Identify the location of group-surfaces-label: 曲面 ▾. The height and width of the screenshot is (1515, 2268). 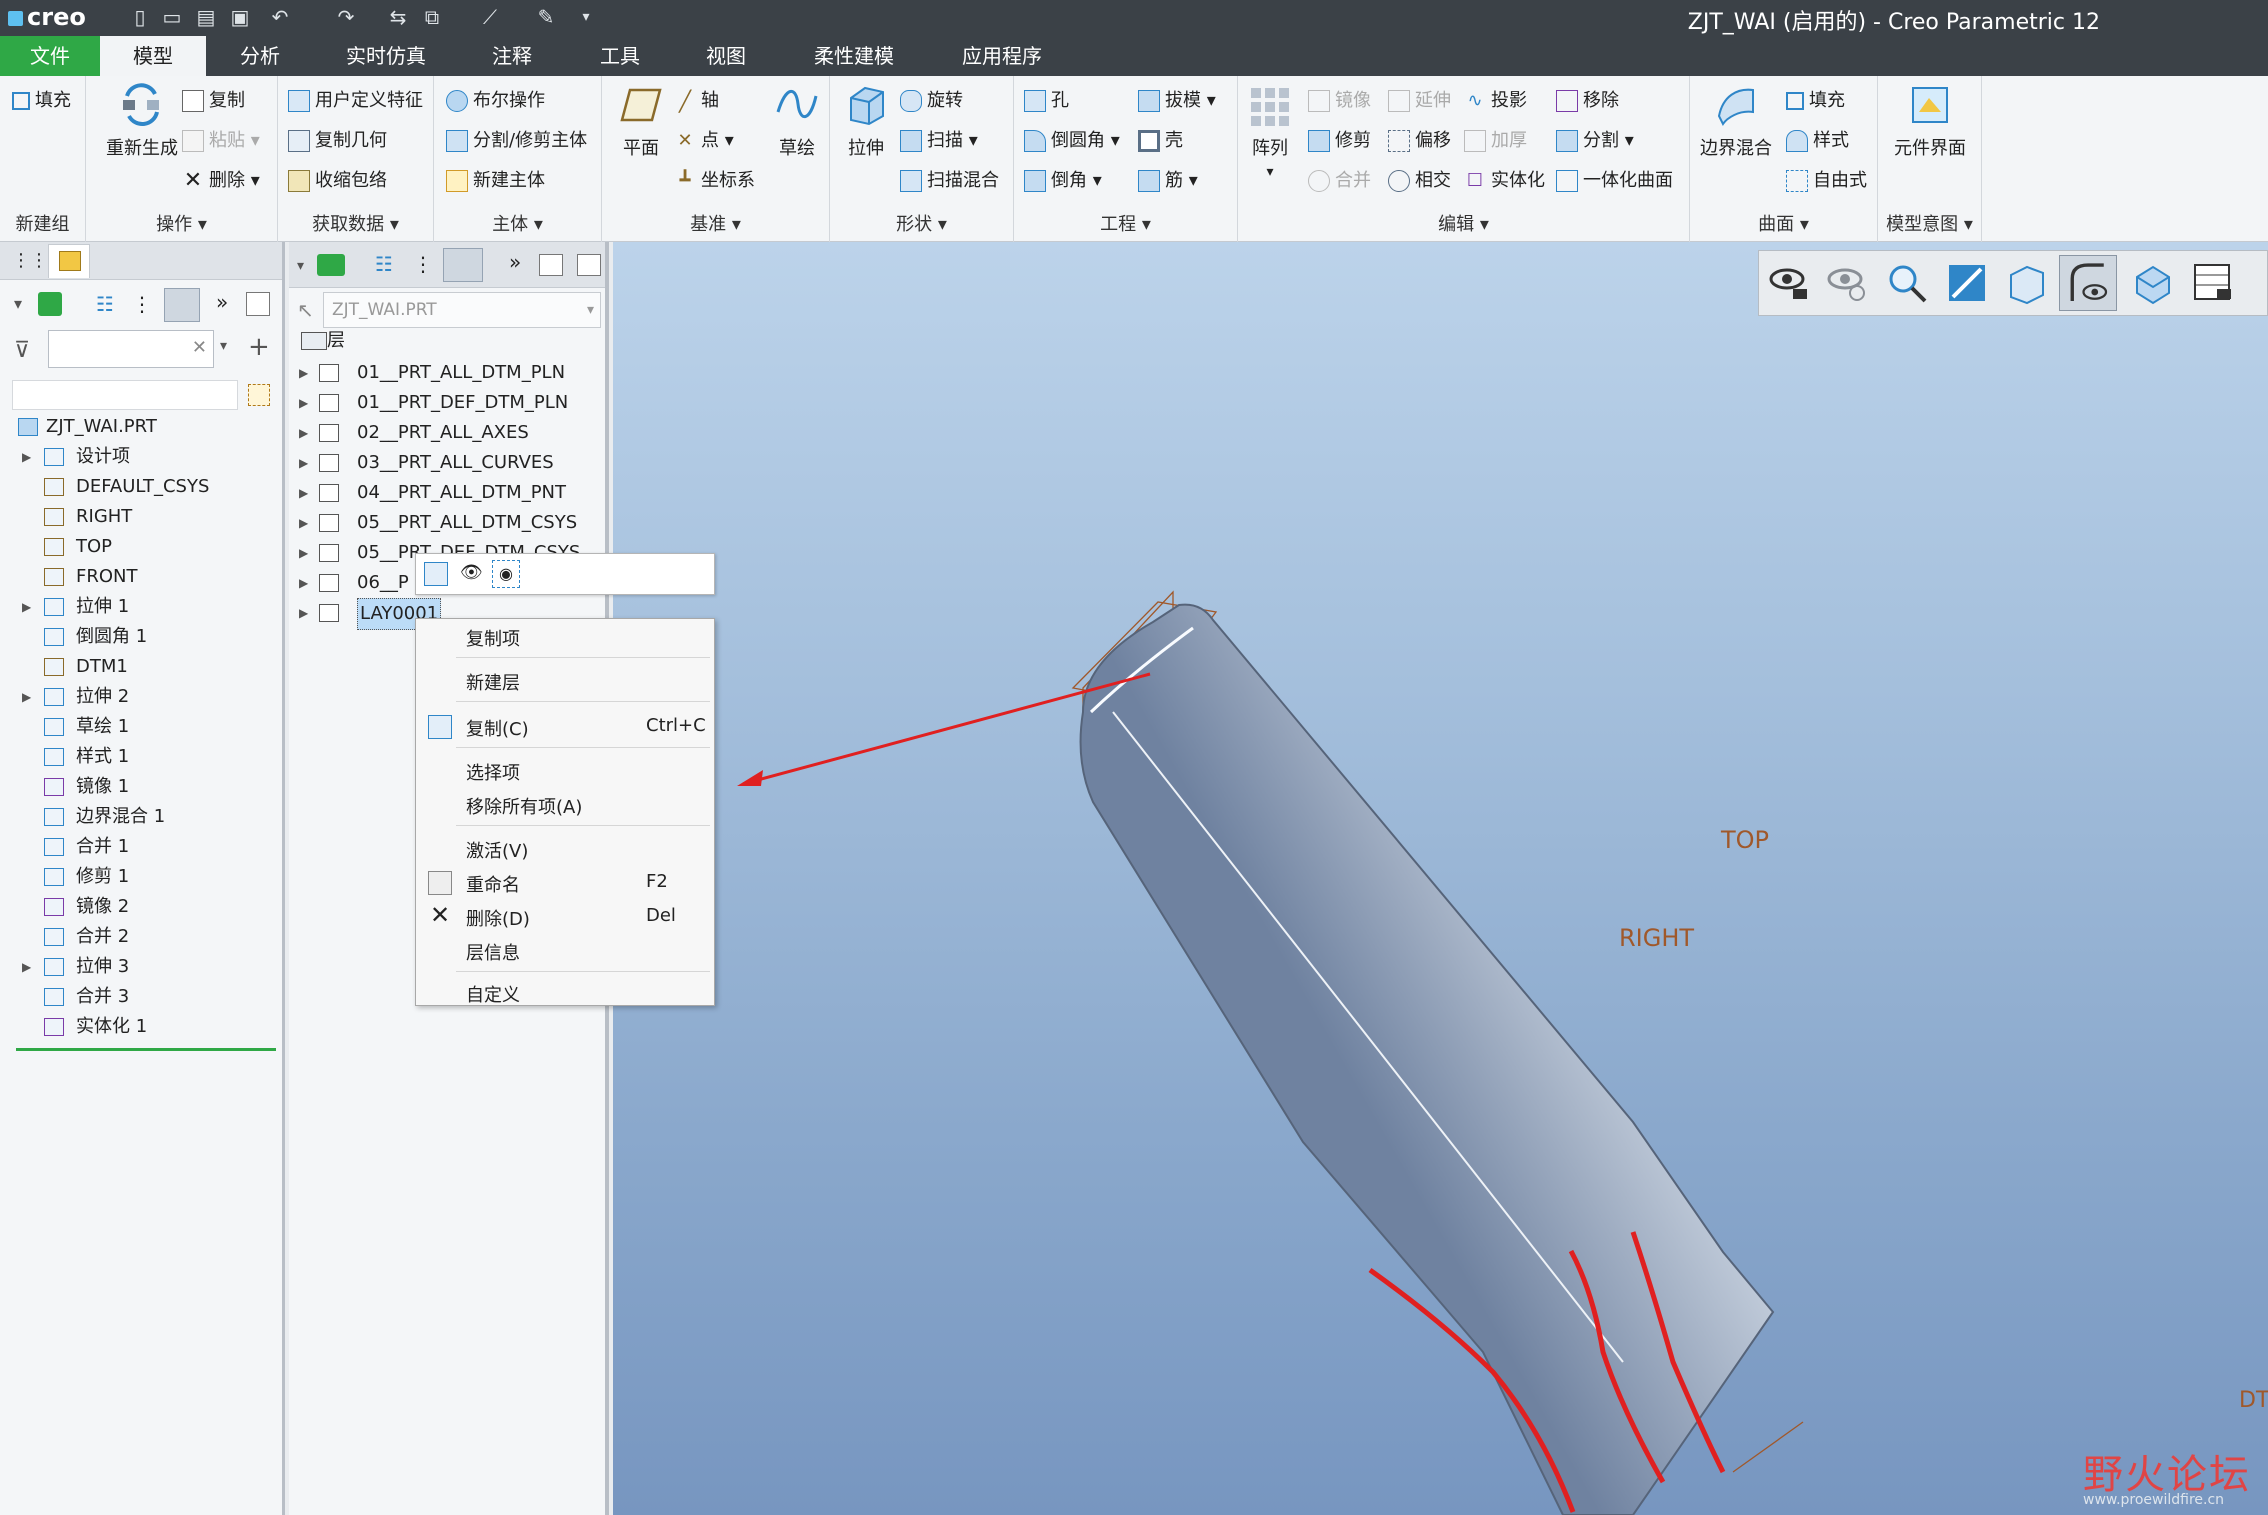
(1783, 223).